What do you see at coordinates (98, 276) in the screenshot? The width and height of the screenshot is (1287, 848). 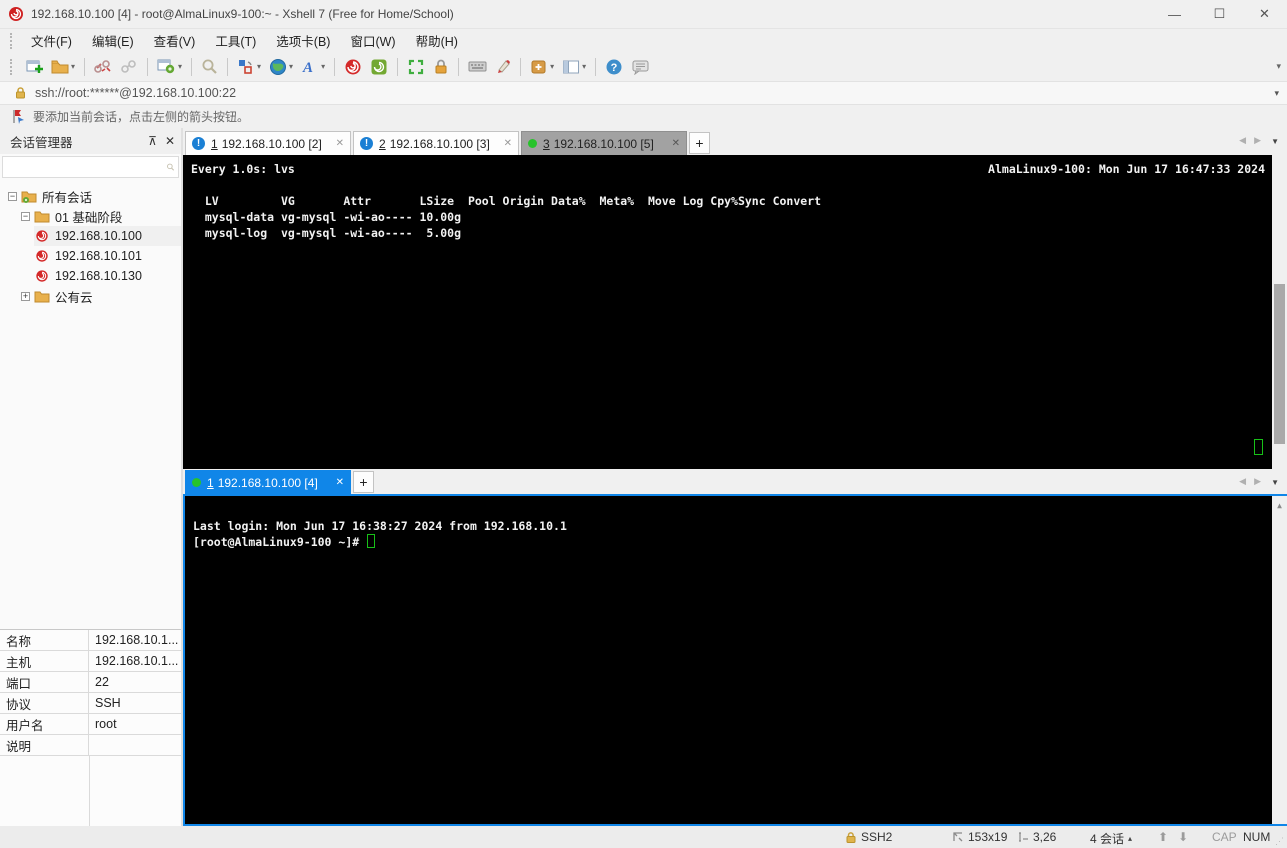 I see `tree-label: 192.168.10.130` at bounding box center [98, 276].